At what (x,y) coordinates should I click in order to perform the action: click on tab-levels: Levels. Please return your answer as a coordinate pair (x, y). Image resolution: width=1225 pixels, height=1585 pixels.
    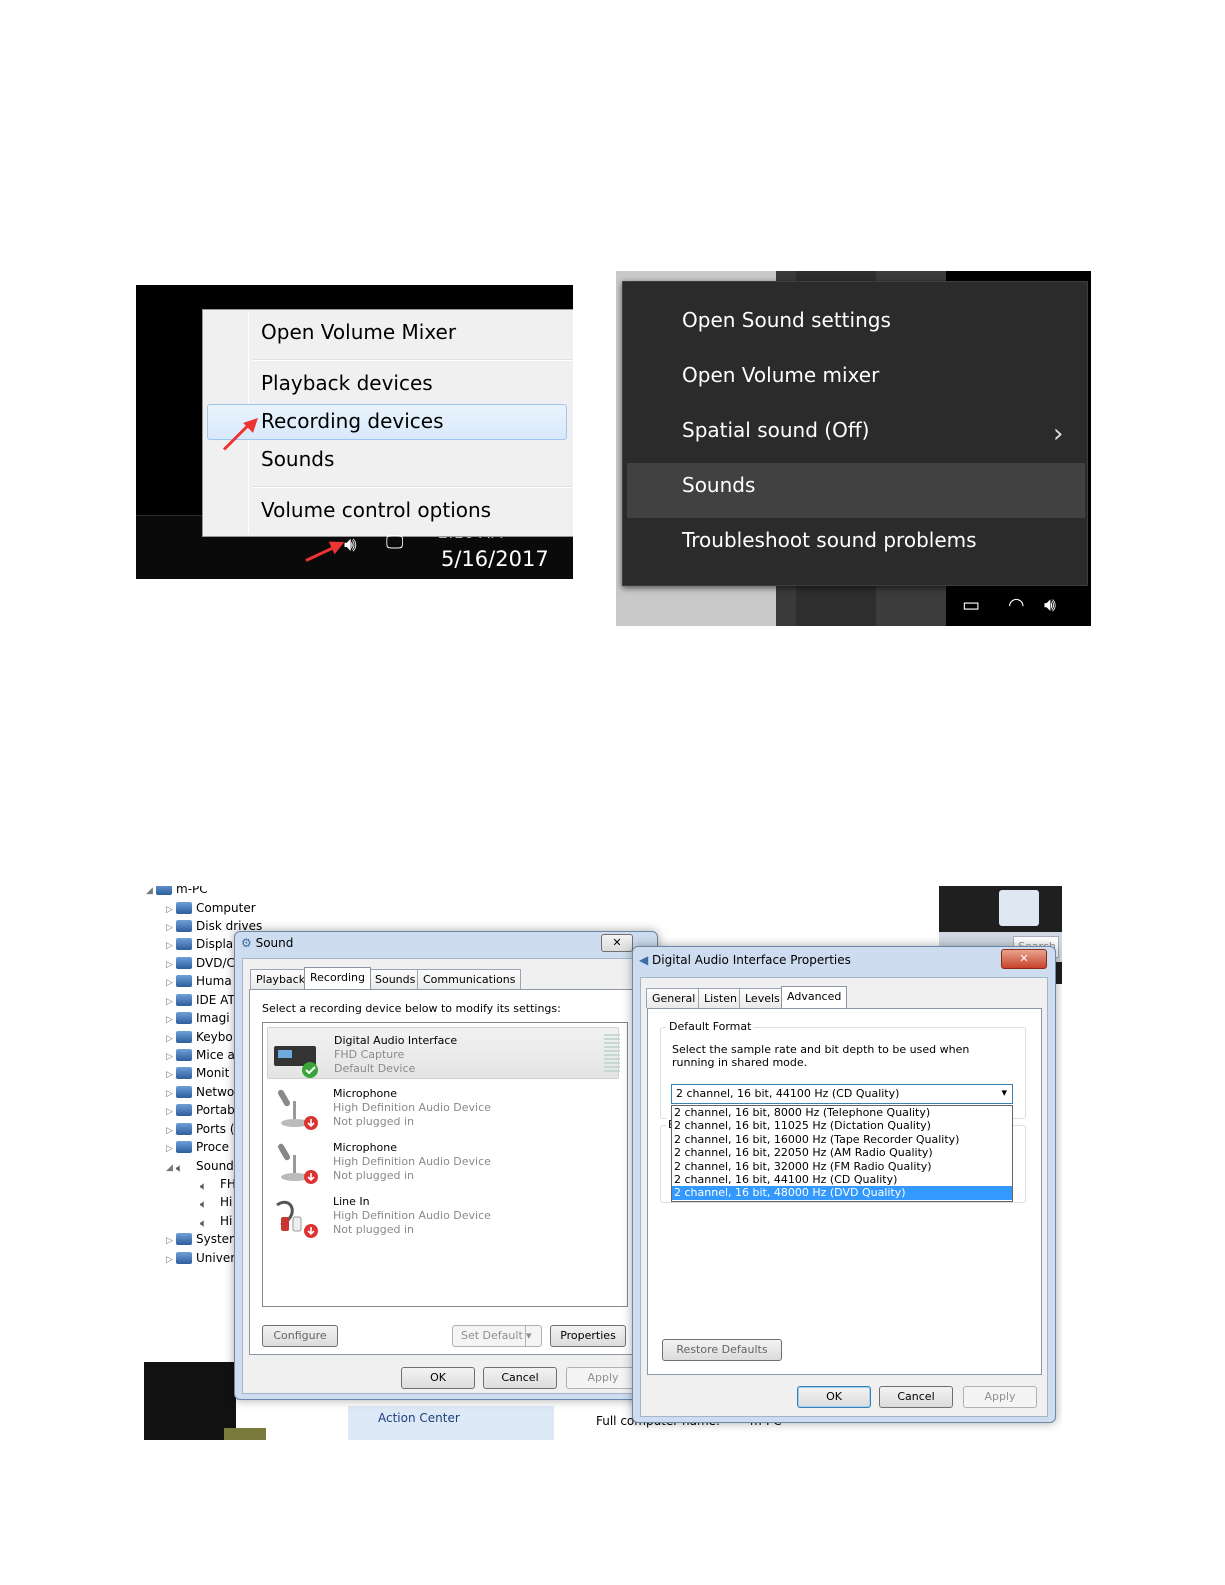
    Looking at the image, I should click on (762, 998).